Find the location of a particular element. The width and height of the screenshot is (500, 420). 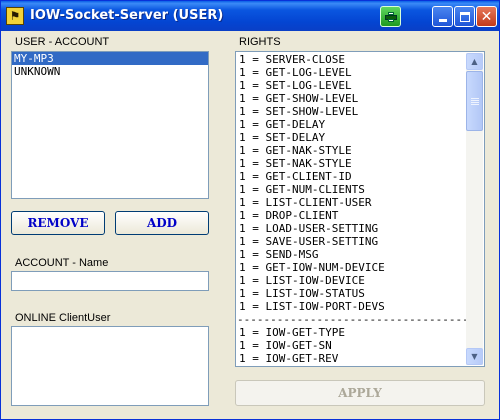

scroll-up-arrow-icon: ▲ is located at coordinates (474, 61).